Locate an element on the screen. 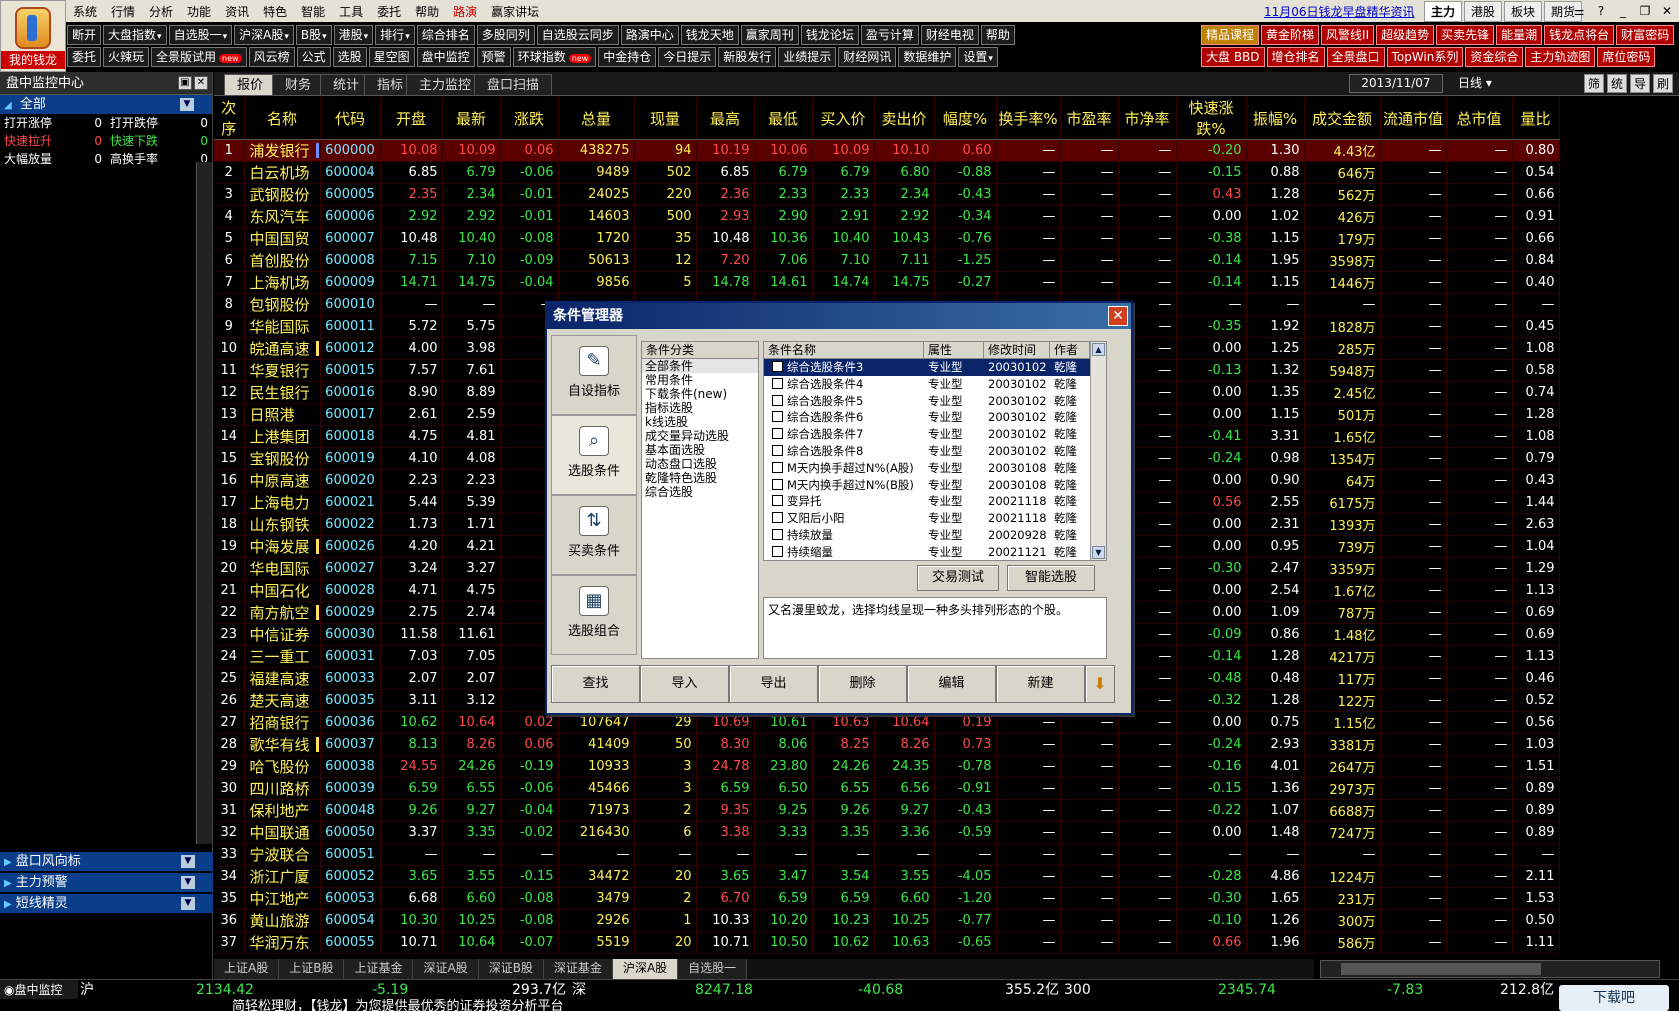 The height and width of the screenshot is (1011, 1679). bottom-tab-4: 深证B股 is located at coordinates (511, 969).